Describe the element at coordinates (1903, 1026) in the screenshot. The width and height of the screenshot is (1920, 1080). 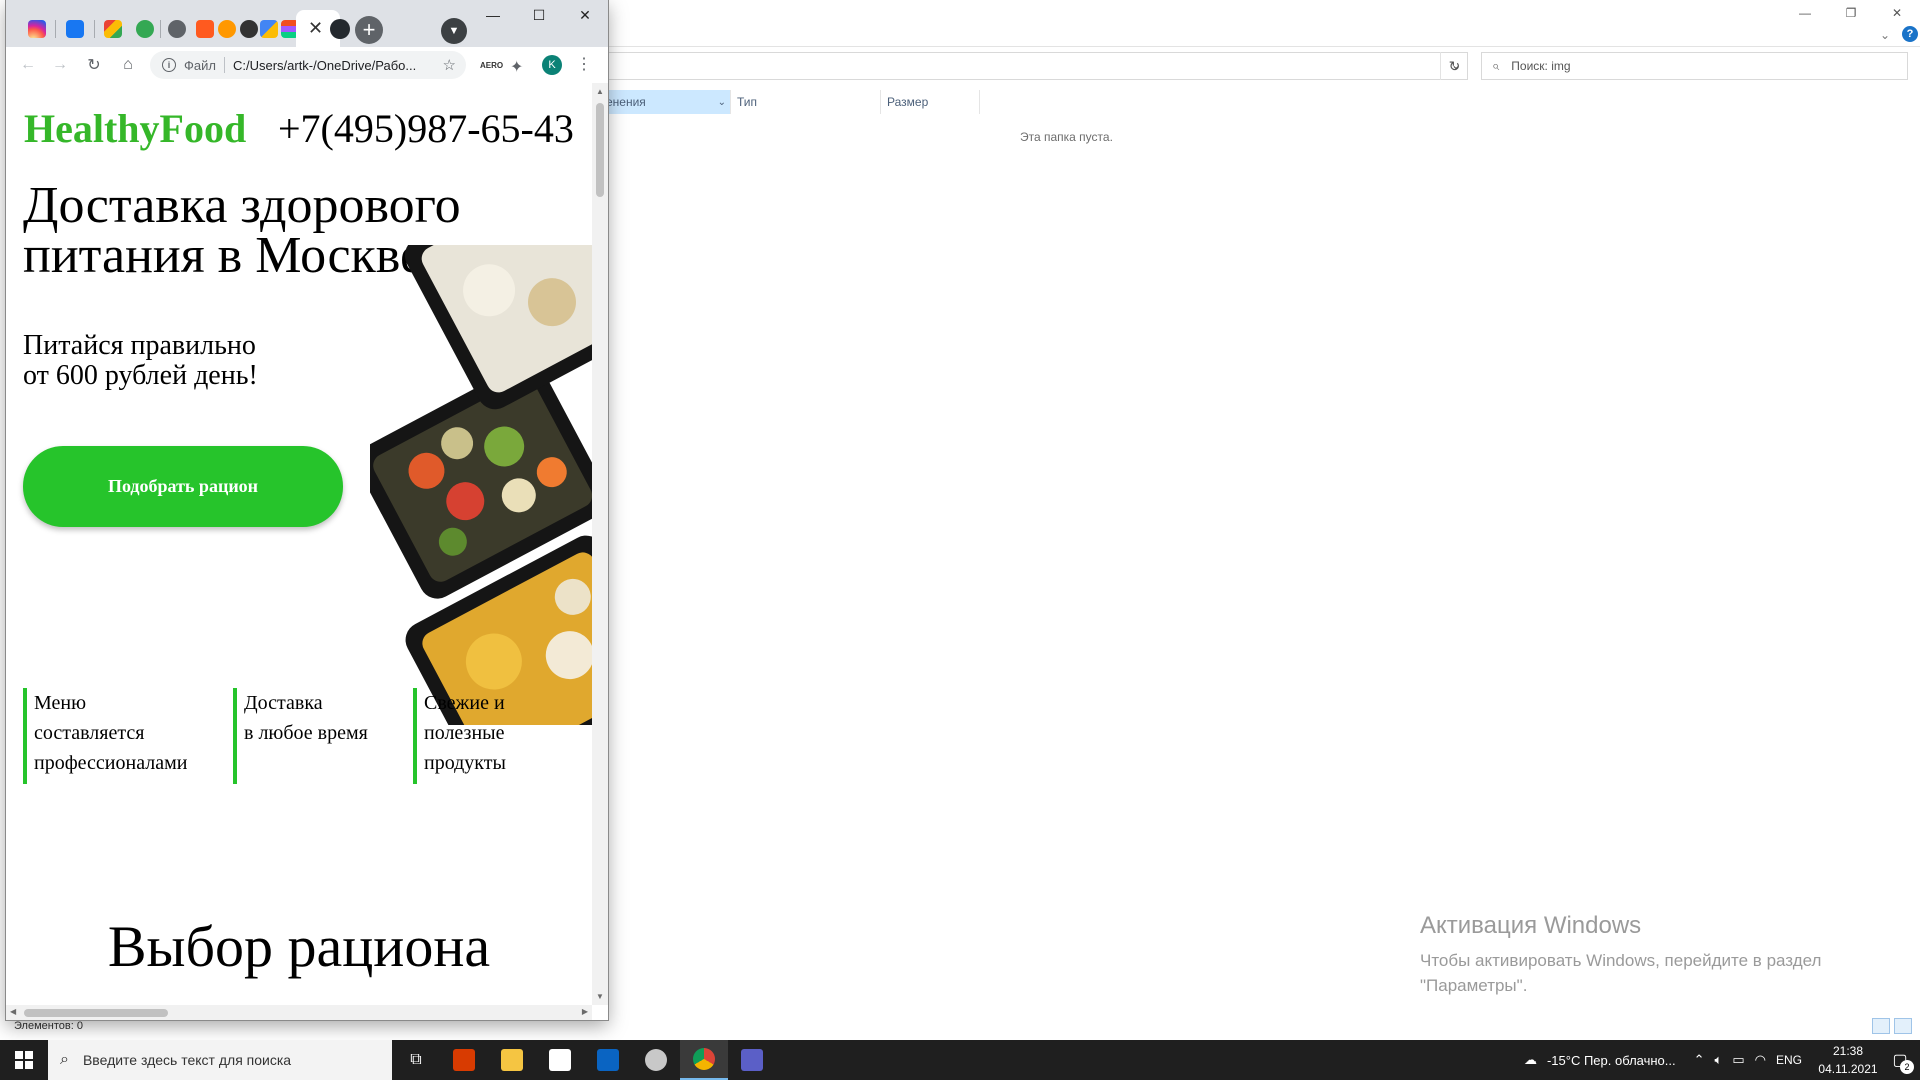
I see `large-icons-view-icon` at that location.